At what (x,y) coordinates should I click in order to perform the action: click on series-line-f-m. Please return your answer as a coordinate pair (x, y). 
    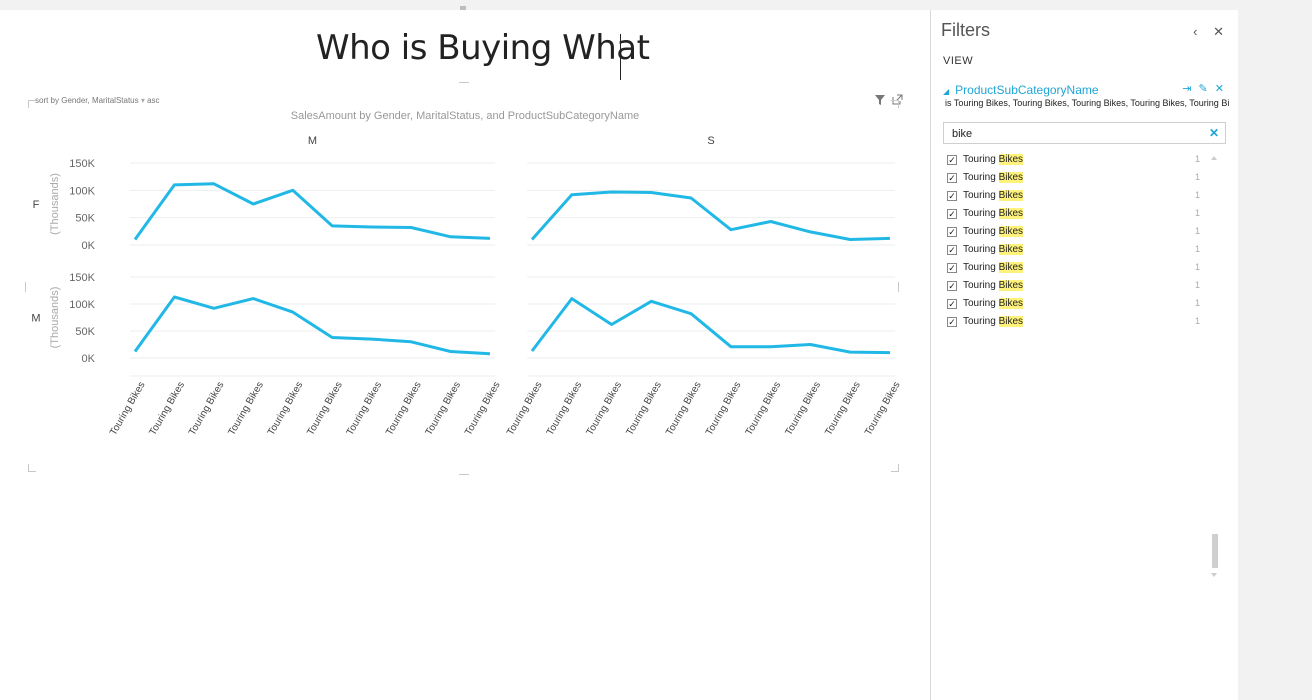
    Looking at the image, I should click on (312, 211).